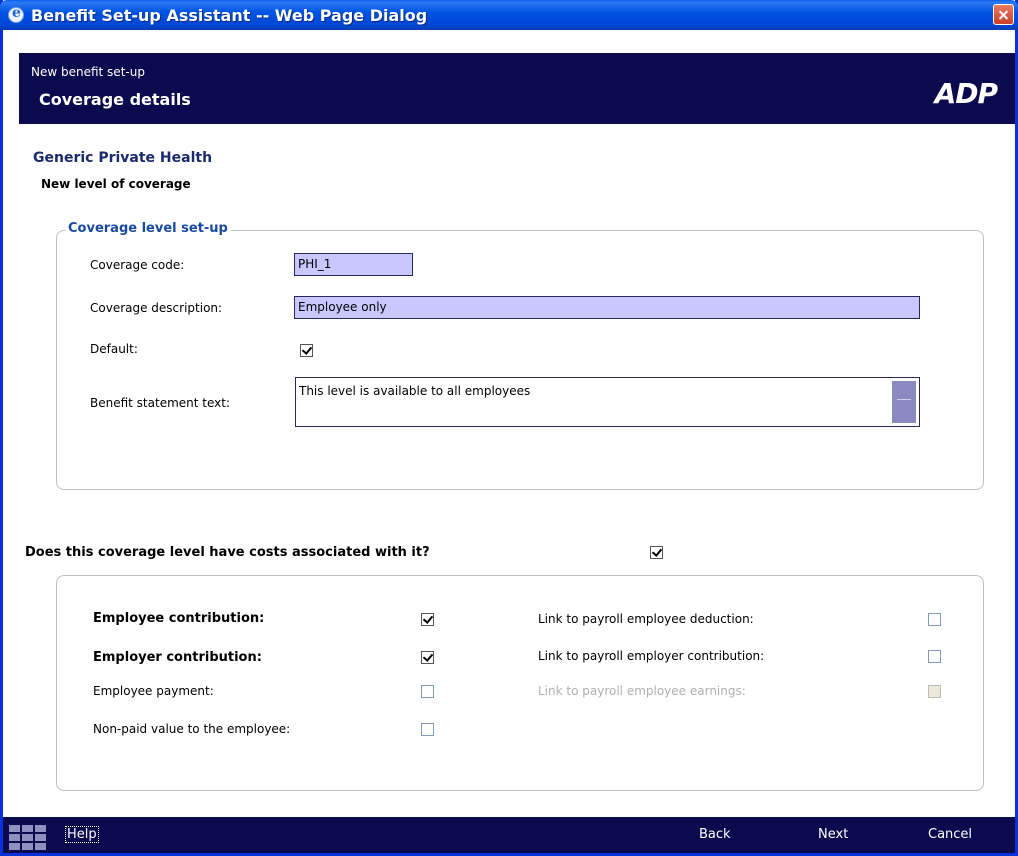  I want to click on link-payroll-deduction-checkbox, so click(934, 619).